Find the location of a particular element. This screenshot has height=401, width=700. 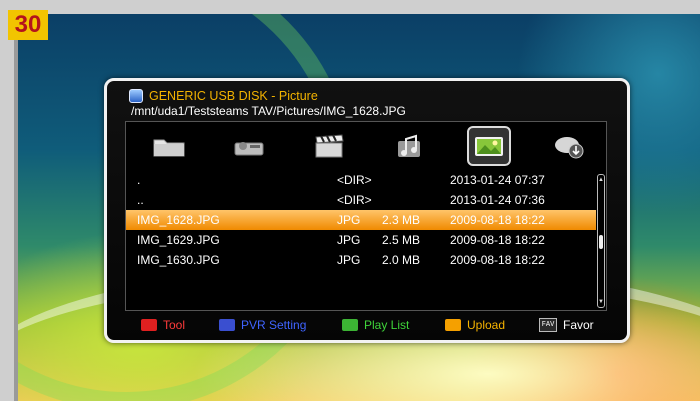

favor-button: FAV Favor is located at coordinates (566, 325).